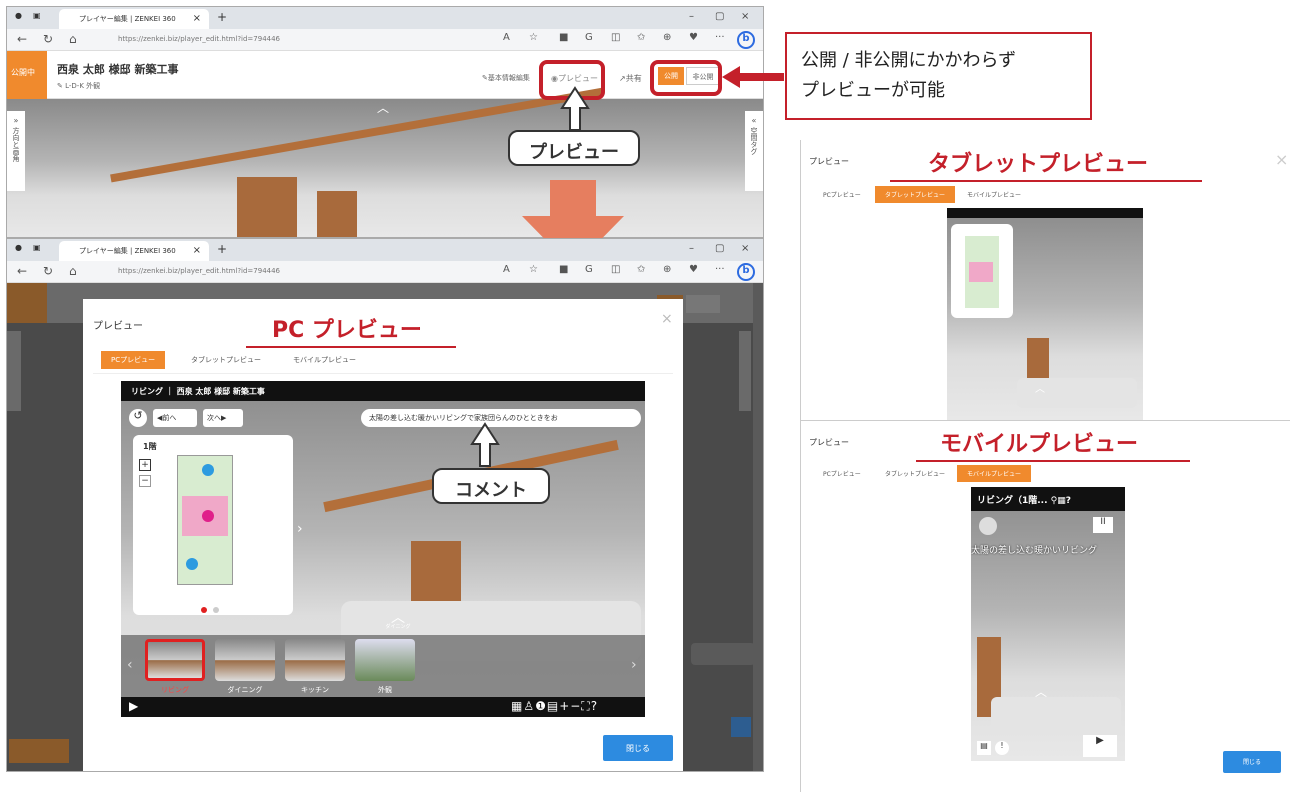 The image size is (1290, 796). I want to click on mobile-tab-tablet: タブレットプレビュー, so click(915, 473).